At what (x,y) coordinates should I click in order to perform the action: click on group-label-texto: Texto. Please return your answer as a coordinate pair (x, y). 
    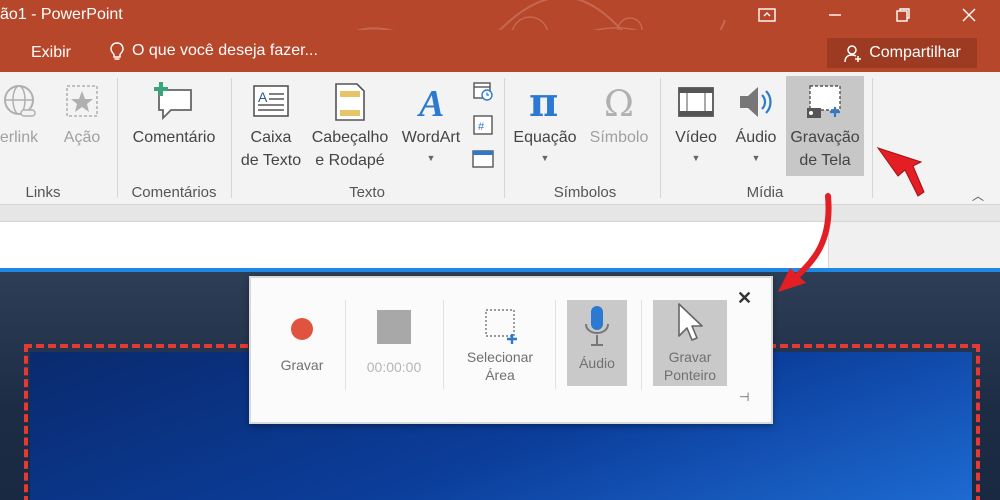
    Looking at the image, I should click on (367, 192).